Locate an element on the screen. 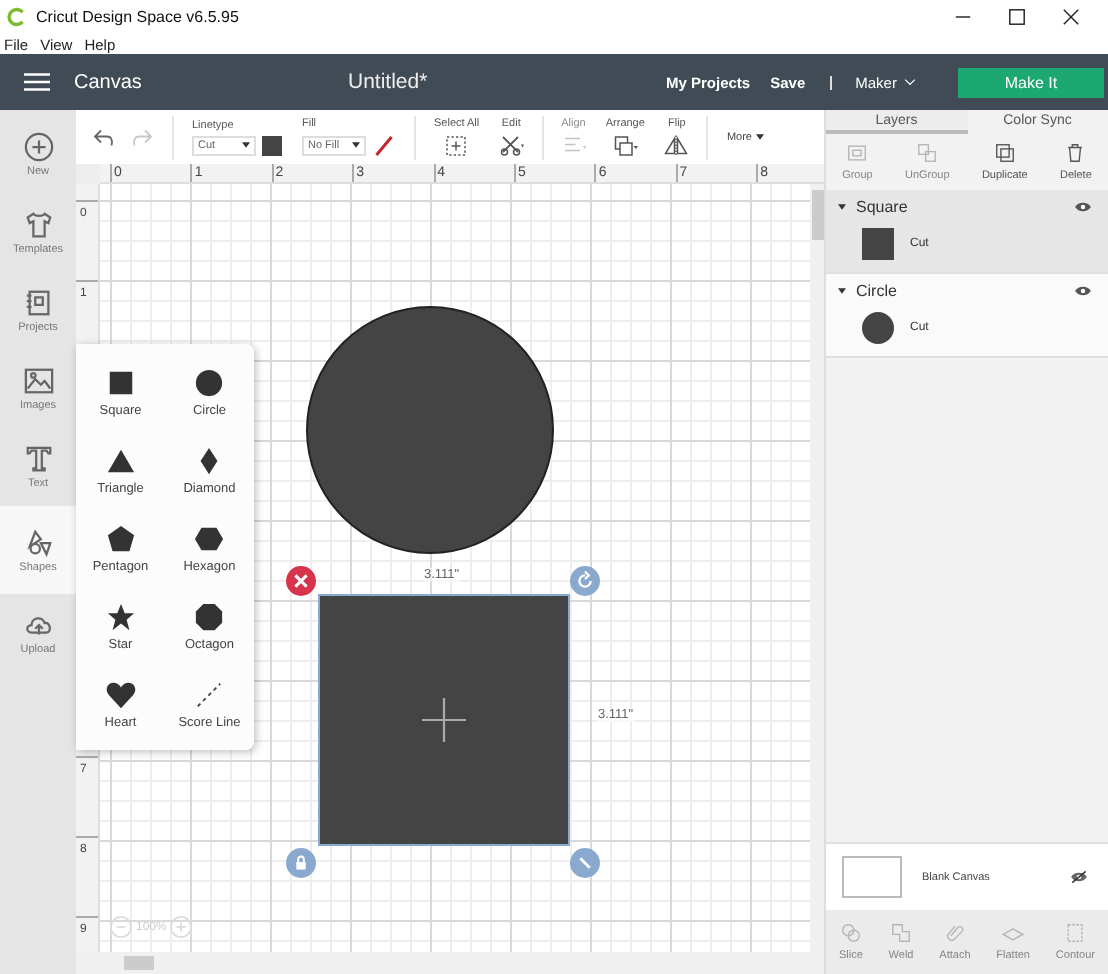  document-title: Untitled* is located at coordinates (389, 82).